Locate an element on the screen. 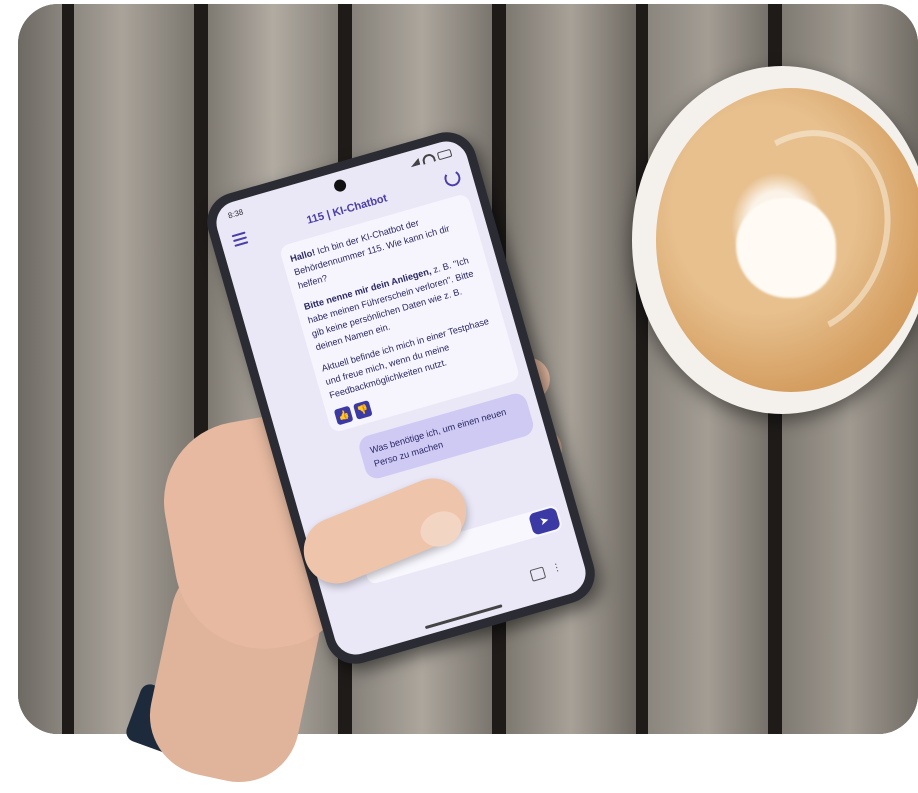 The height and width of the screenshot is (793, 918). tabs-icon is located at coordinates (538, 574).